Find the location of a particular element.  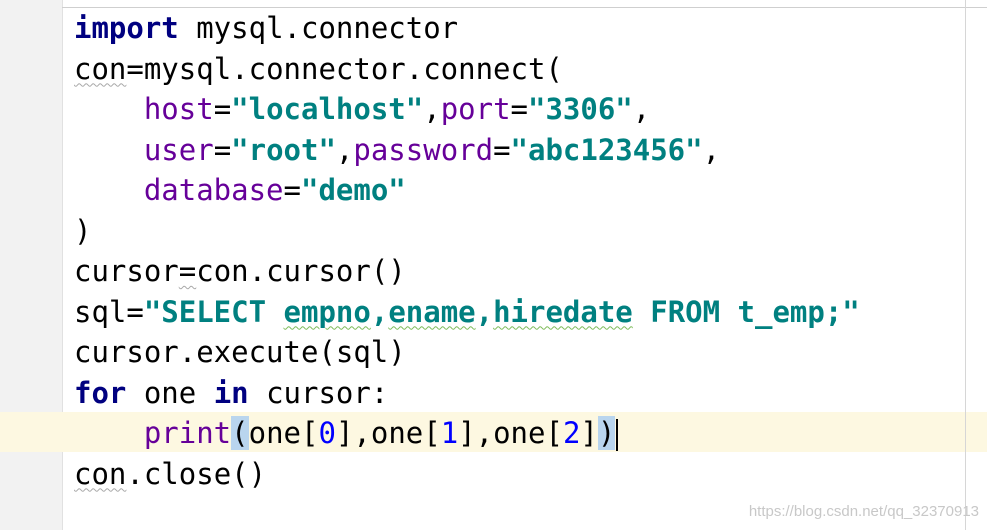

code-line-4: user="root",password="abc123456", is located at coordinates (467, 150).